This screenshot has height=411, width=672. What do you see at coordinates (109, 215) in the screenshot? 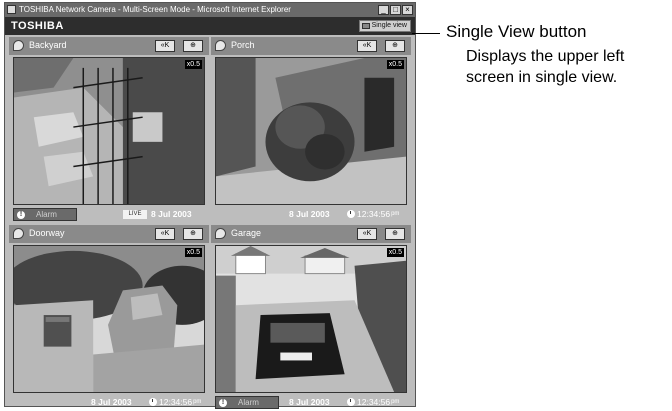
I see `panel-footer: ! Alarm LIVE 8 Jul 2003` at bounding box center [109, 215].